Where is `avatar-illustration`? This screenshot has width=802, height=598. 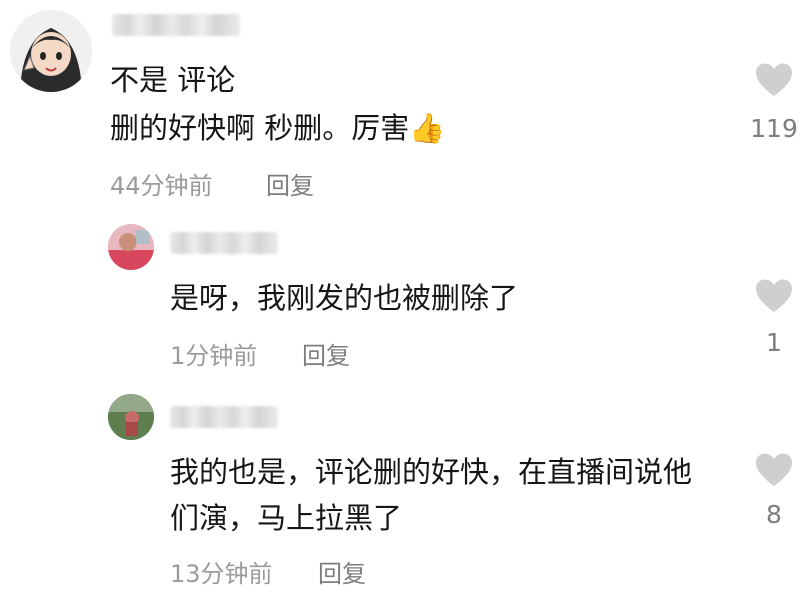 avatar-illustration is located at coordinates (51, 51).